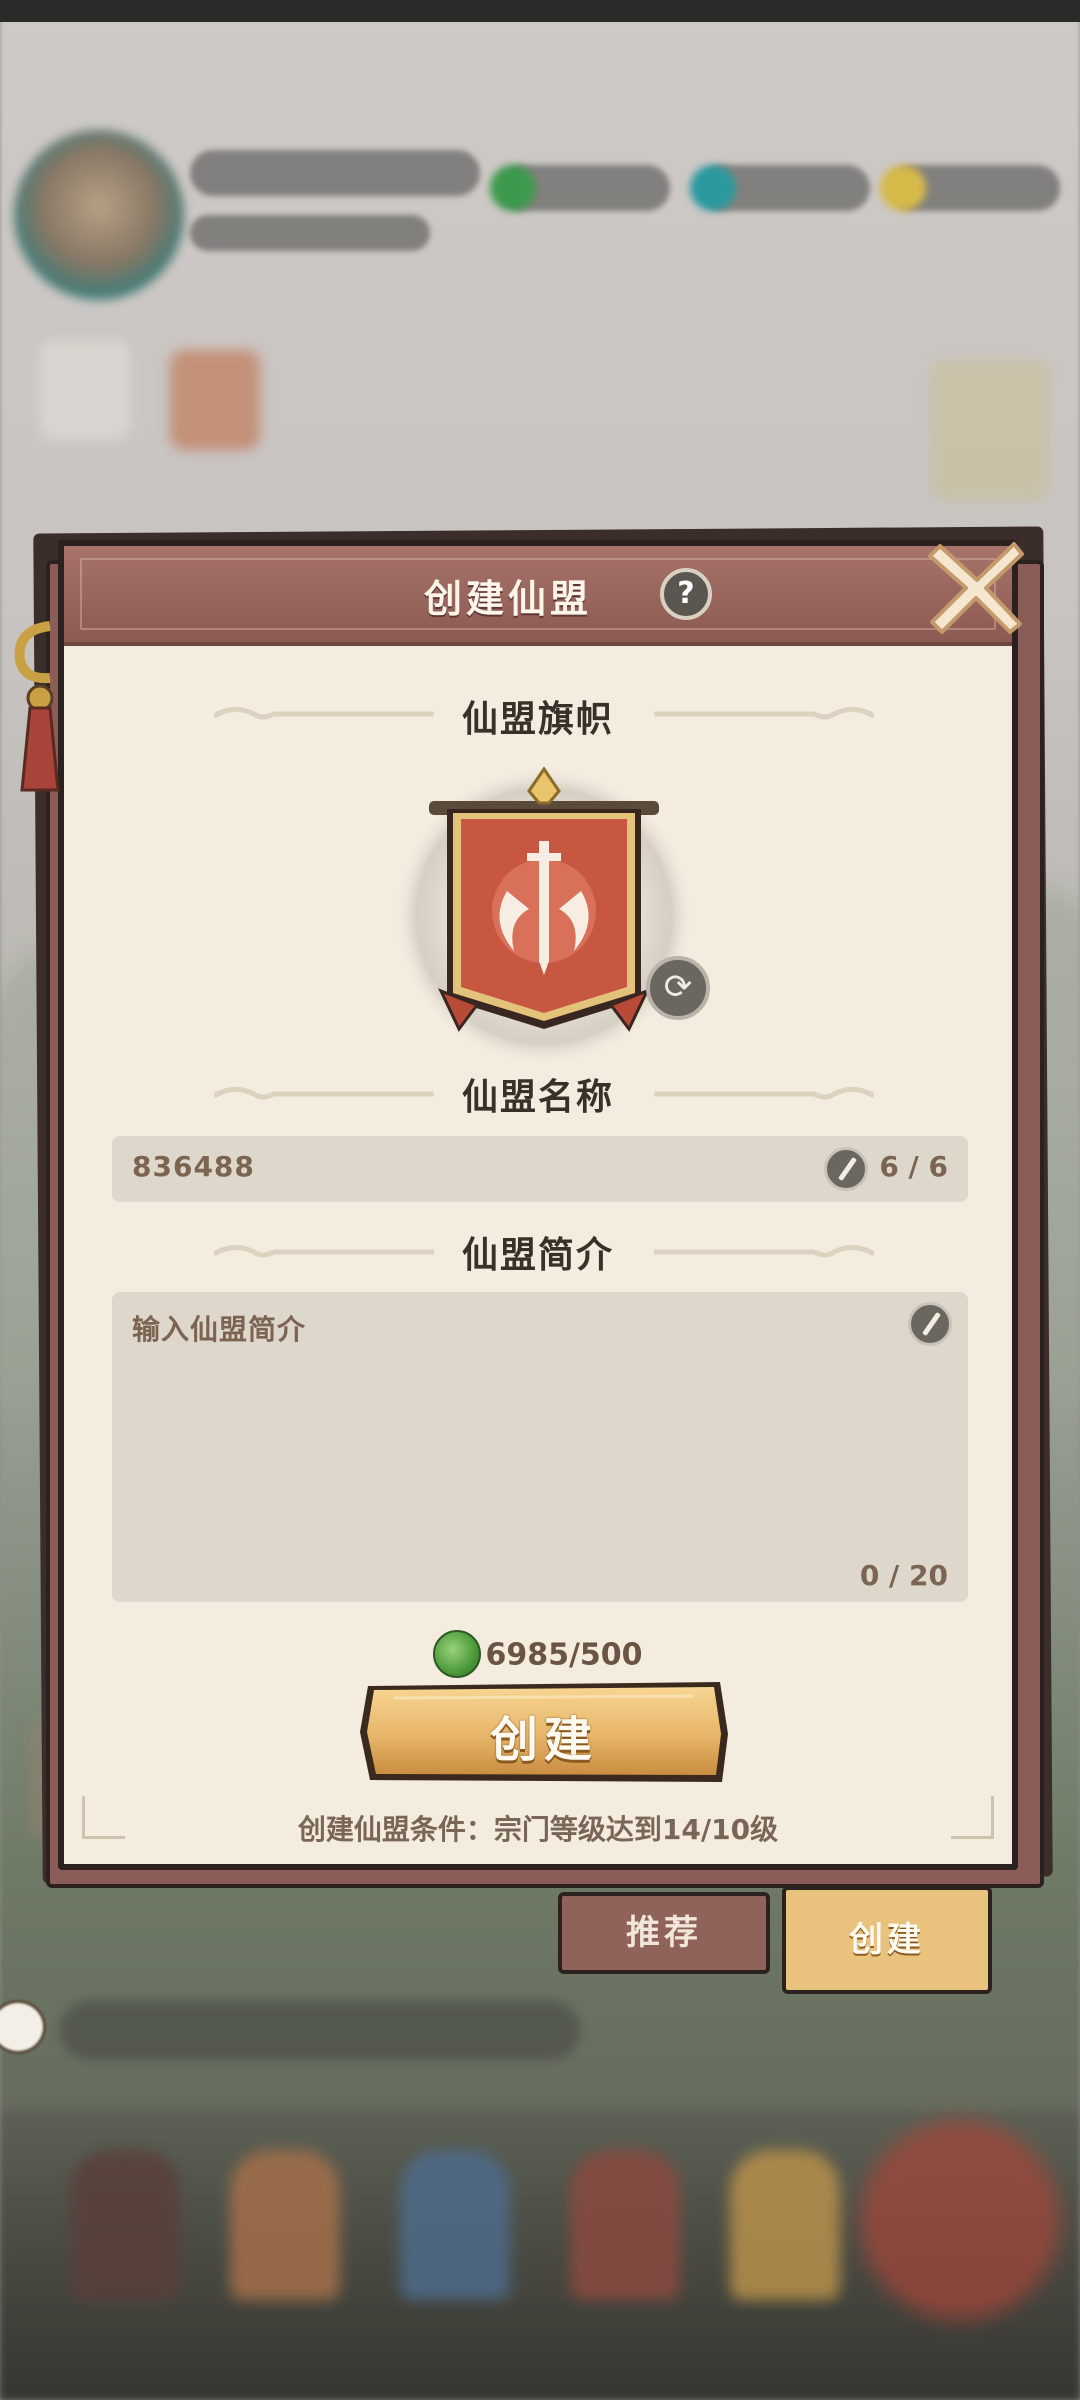  I want to click on intro-char-count: 0 / 20, so click(903, 1575).